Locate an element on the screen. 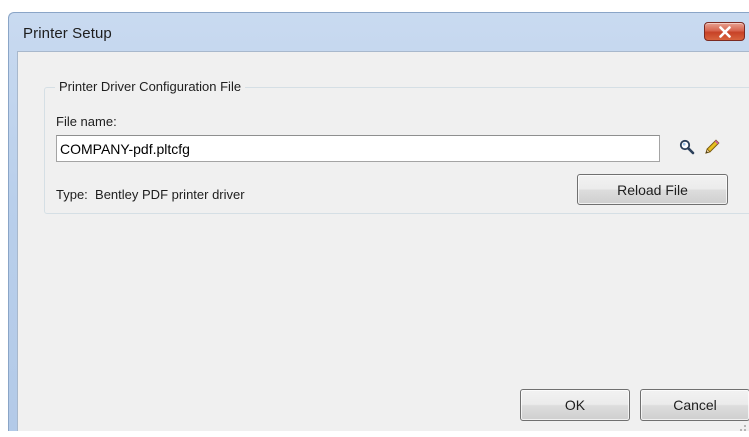 This screenshot has width=749, height=437. edit-button is located at coordinates (712, 149).